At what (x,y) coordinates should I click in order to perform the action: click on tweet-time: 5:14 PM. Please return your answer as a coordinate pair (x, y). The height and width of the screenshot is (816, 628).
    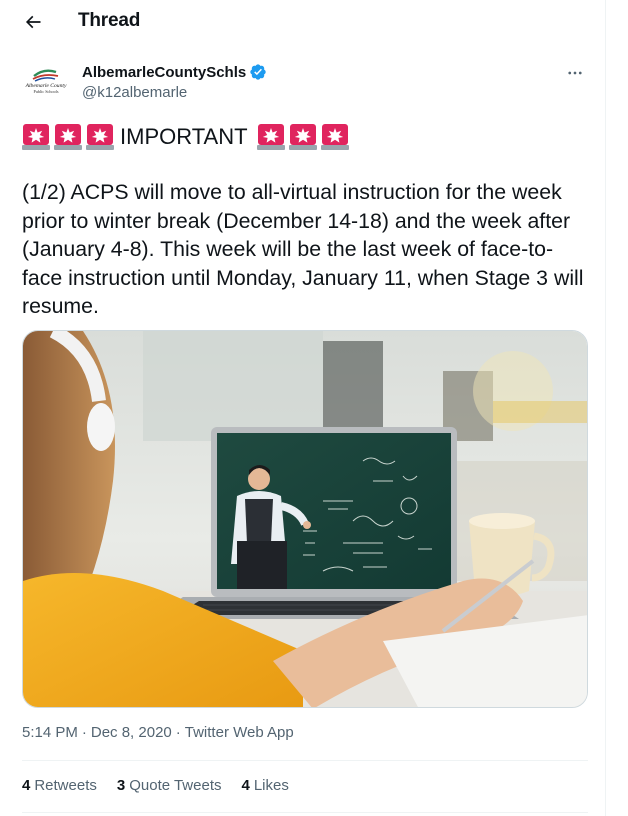
    Looking at the image, I should click on (50, 732).